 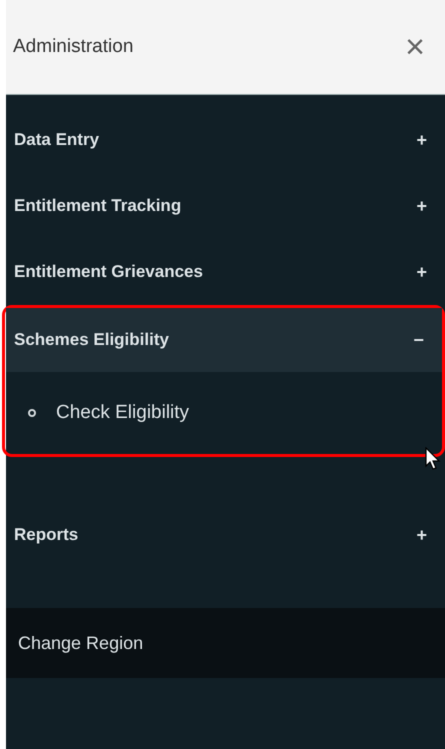 What do you see at coordinates (81, 643) in the screenshot?
I see `change-region-link: Change Region` at bounding box center [81, 643].